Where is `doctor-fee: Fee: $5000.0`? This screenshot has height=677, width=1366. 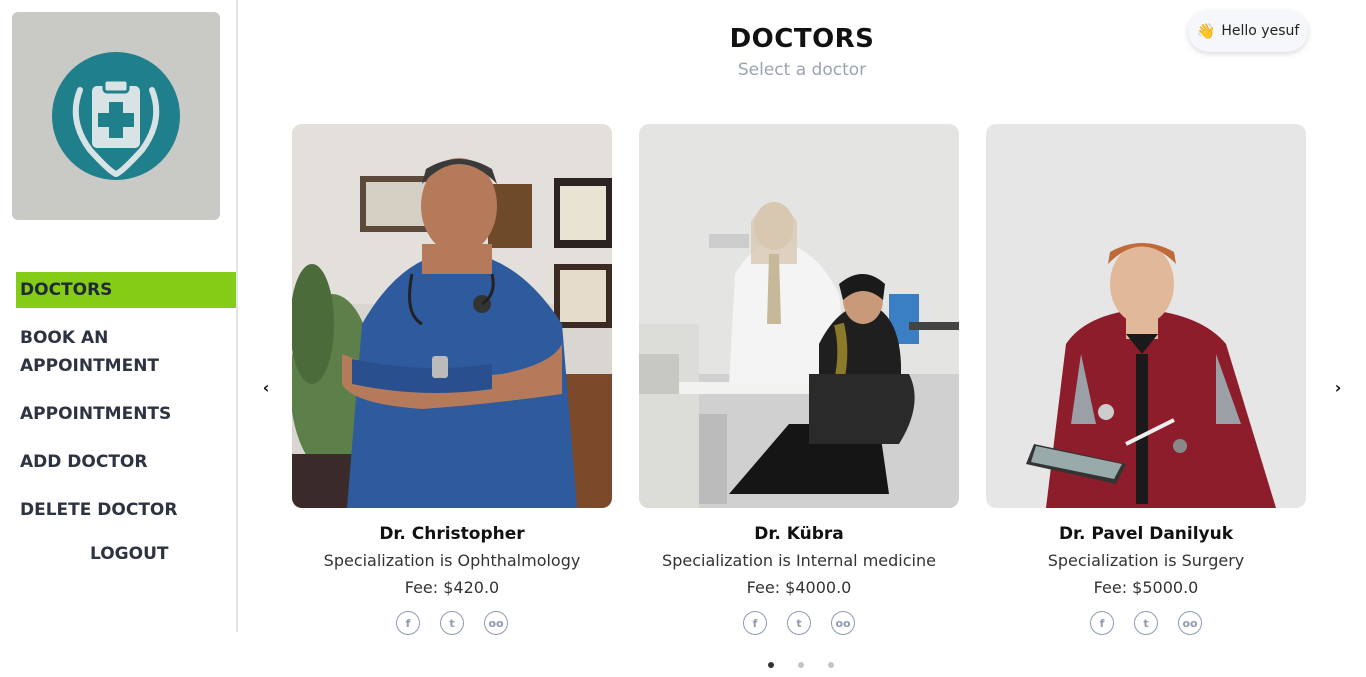 doctor-fee: Fee: $5000.0 is located at coordinates (1146, 587).